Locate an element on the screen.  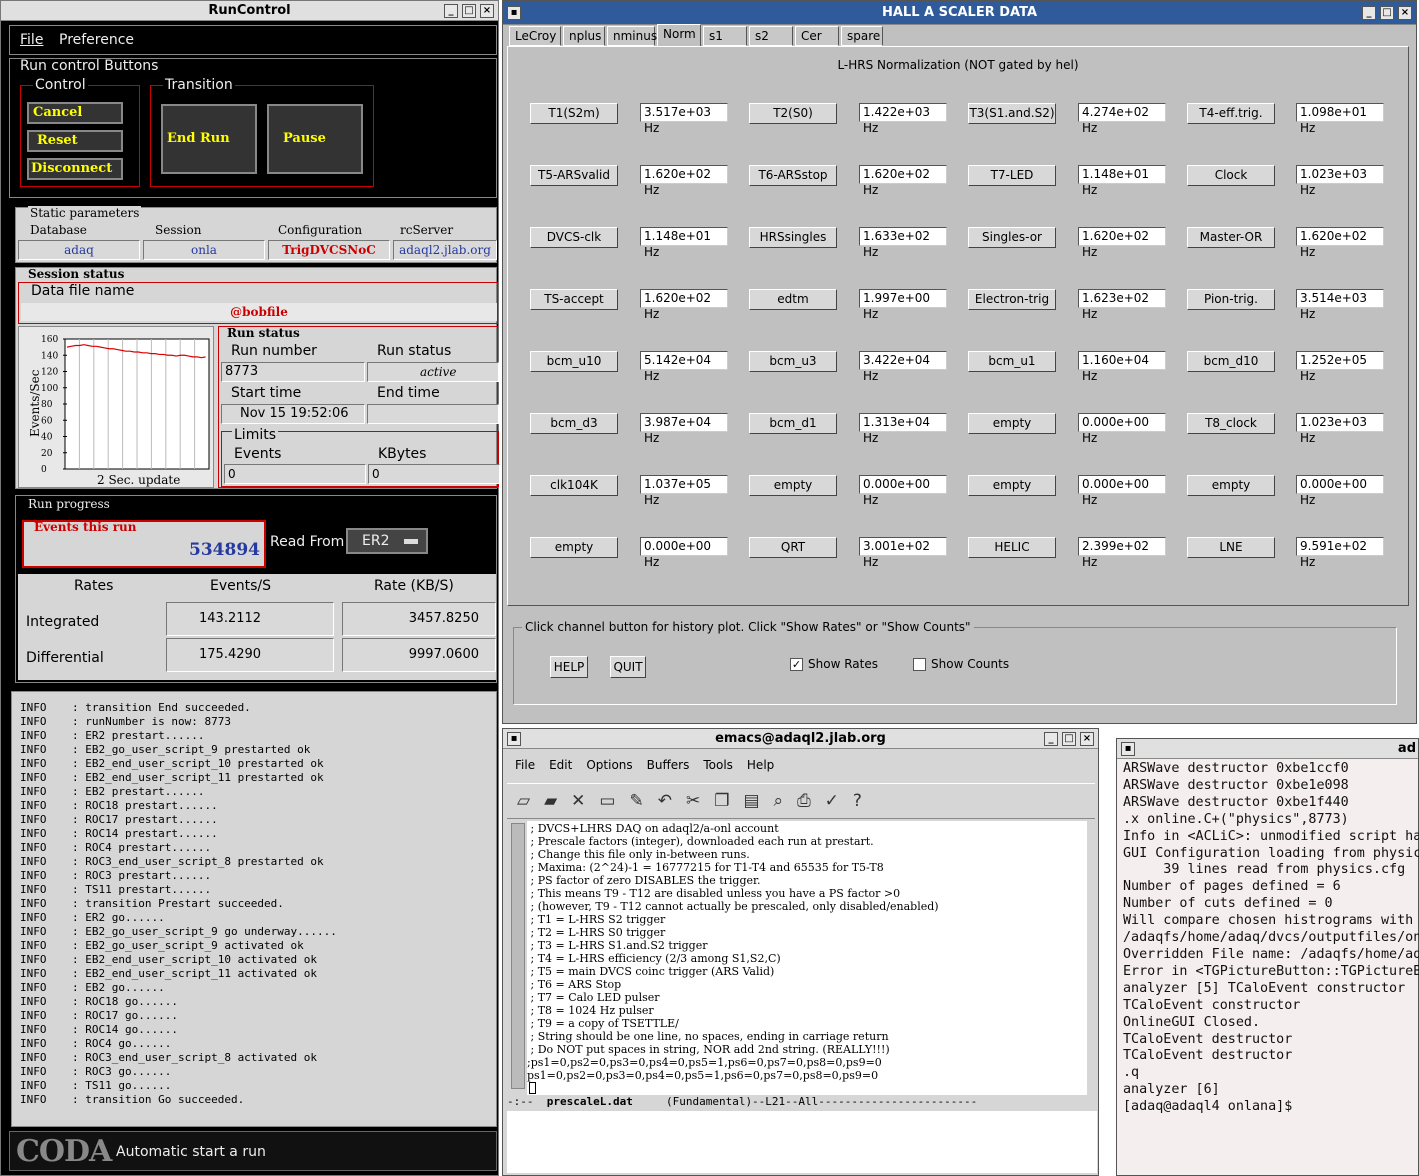
quit-button: QUIT is located at coordinates (628, 667).